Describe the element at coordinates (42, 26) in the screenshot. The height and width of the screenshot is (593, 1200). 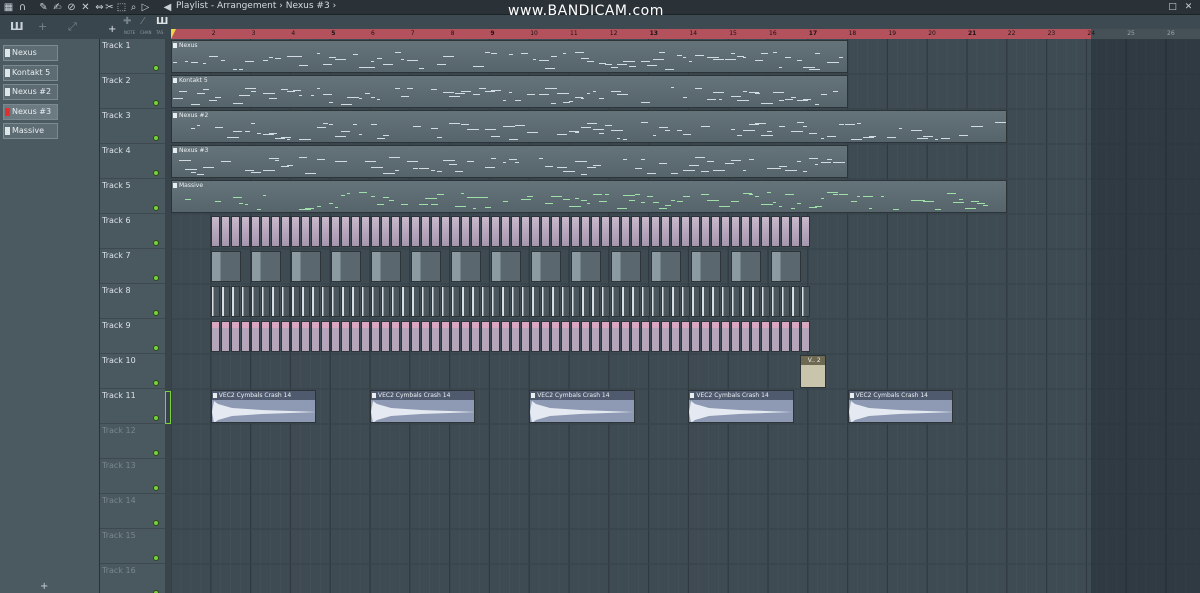
I see `add-icon: +` at that location.